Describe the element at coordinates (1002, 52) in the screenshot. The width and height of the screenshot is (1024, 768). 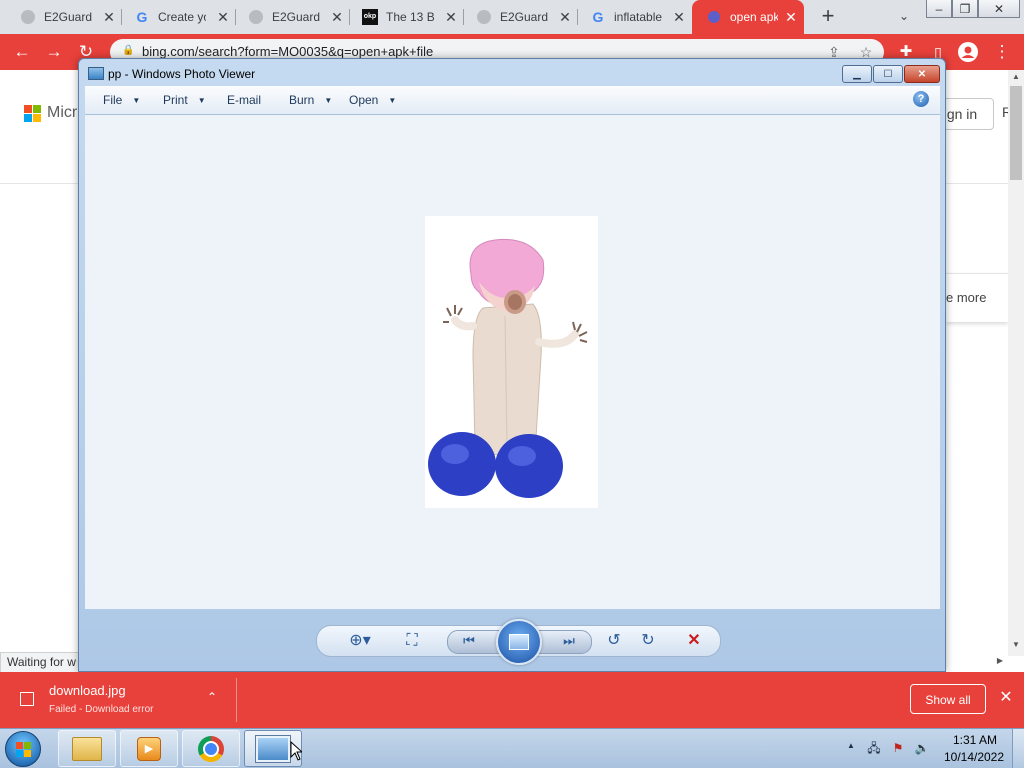
I see `kebab-menu-icon: ⋮` at that location.